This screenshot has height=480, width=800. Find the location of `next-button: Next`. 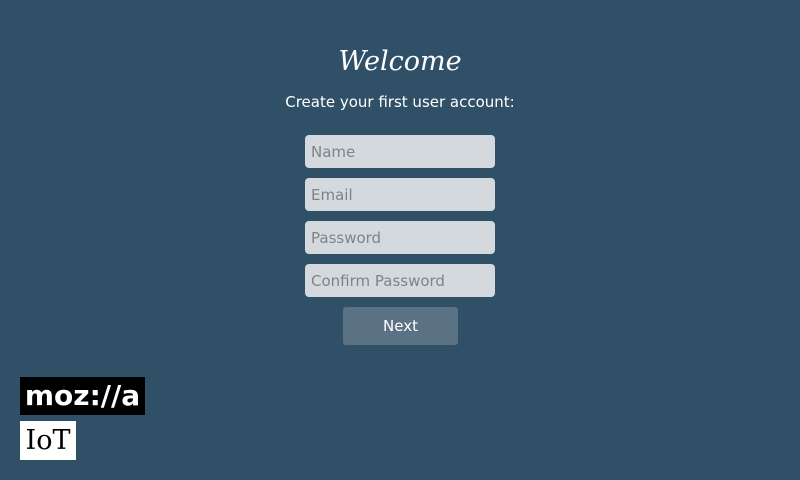

next-button: Next is located at coordinates (400, 326).